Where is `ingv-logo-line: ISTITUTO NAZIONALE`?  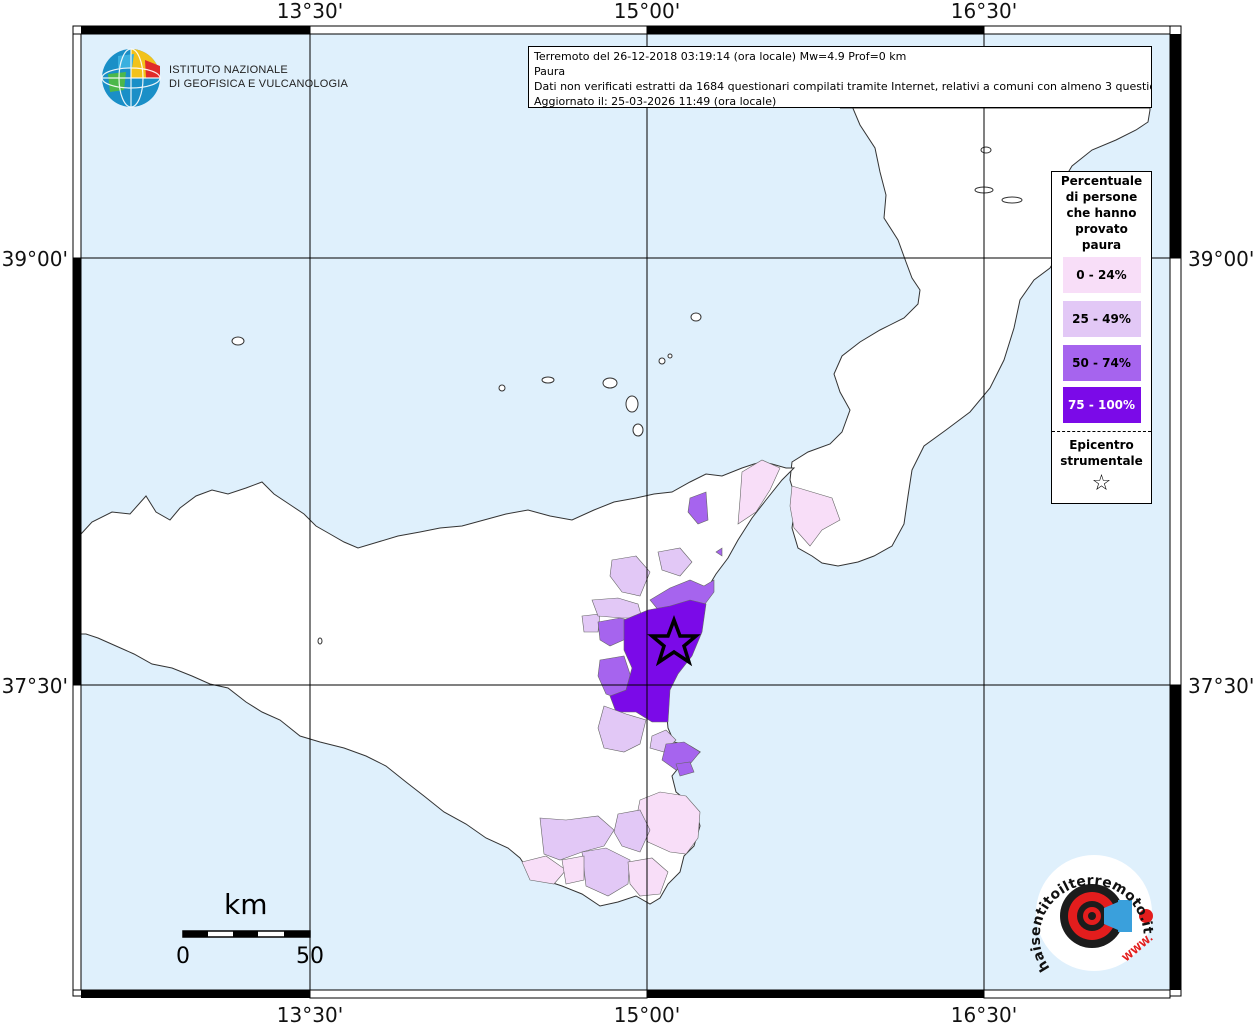
ingv-logo-line: ISTITUTO NAZIONALE is located at coordinates (228, 70).